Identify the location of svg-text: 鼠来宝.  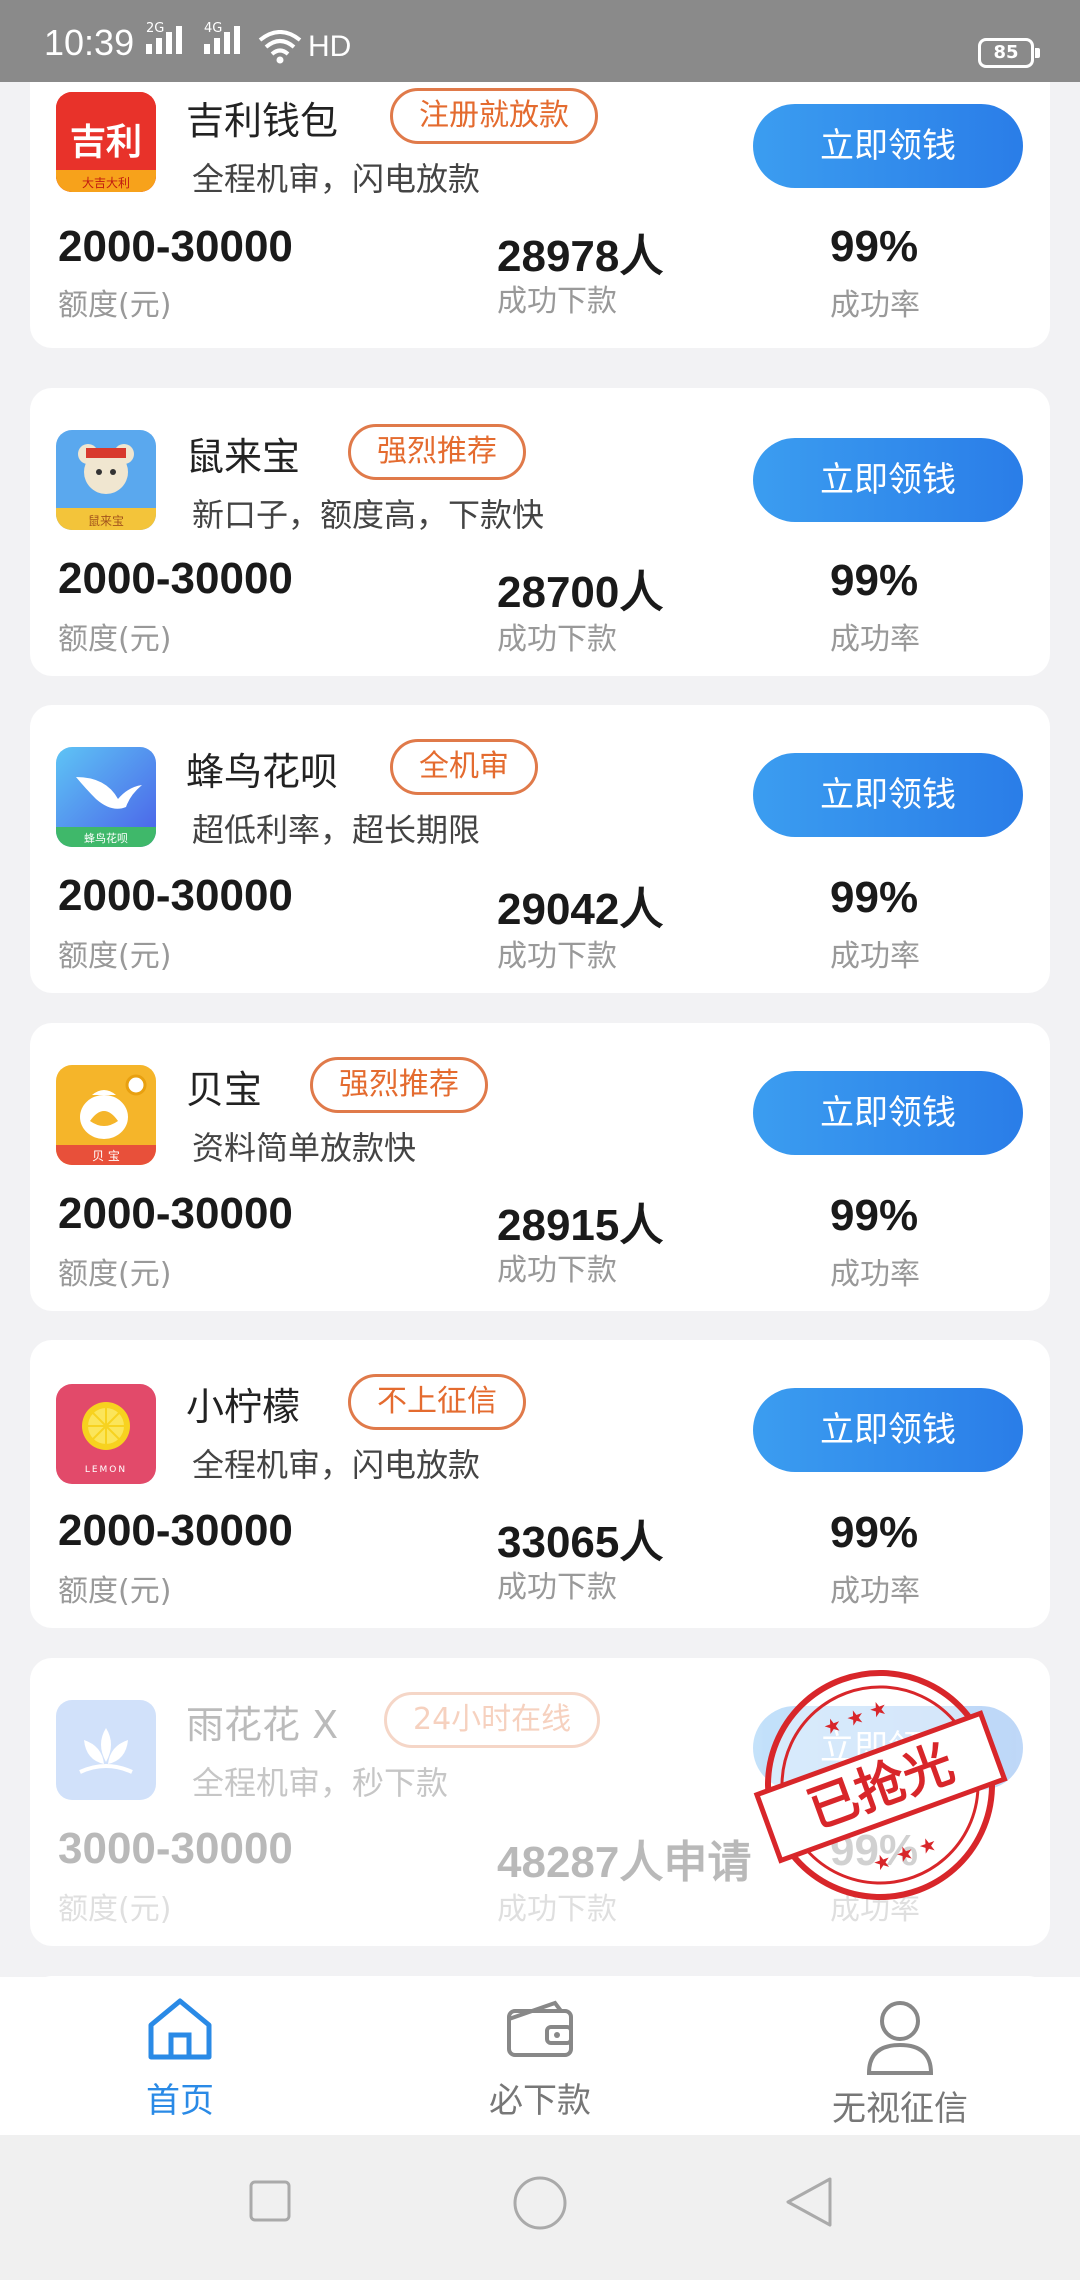
(106, 521).